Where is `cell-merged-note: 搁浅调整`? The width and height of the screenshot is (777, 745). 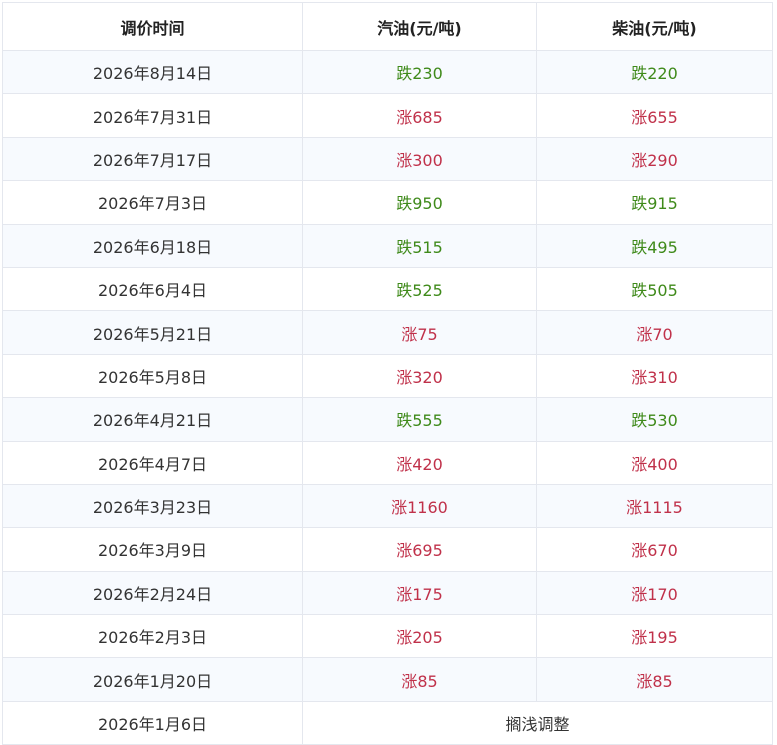
cell-merged-note: 搁浅调整 is located at coordinates (537, 722).